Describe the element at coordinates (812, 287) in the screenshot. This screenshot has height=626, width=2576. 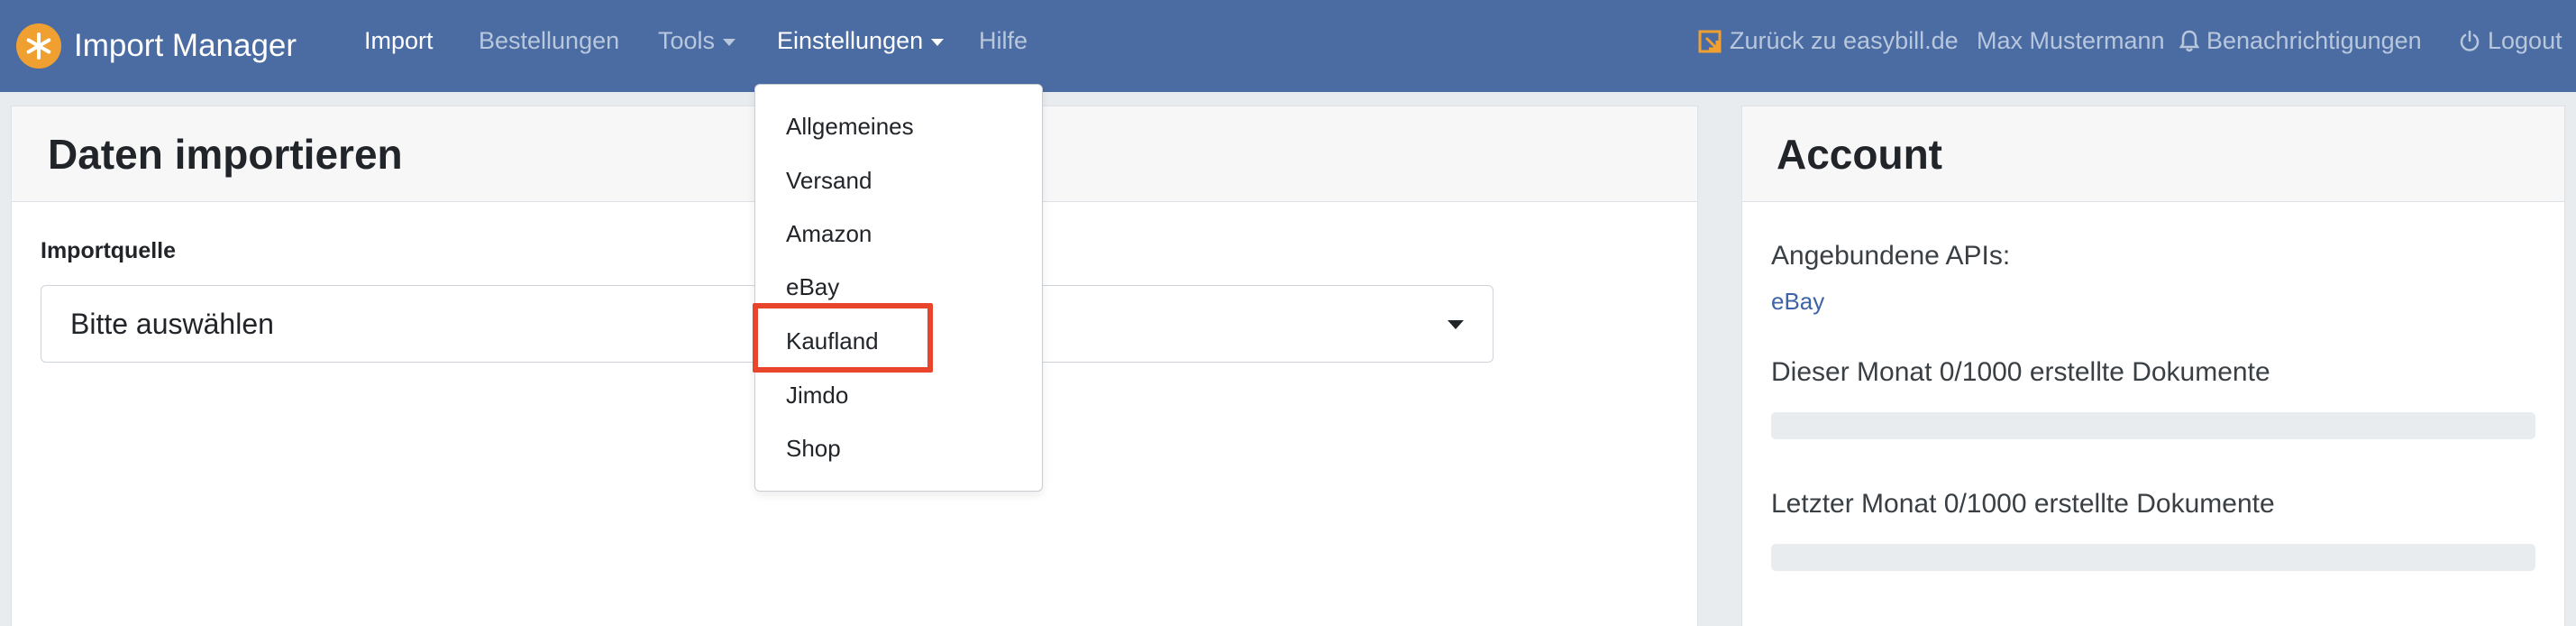
I see `dropdown-item-ebay: eBay` at that location.